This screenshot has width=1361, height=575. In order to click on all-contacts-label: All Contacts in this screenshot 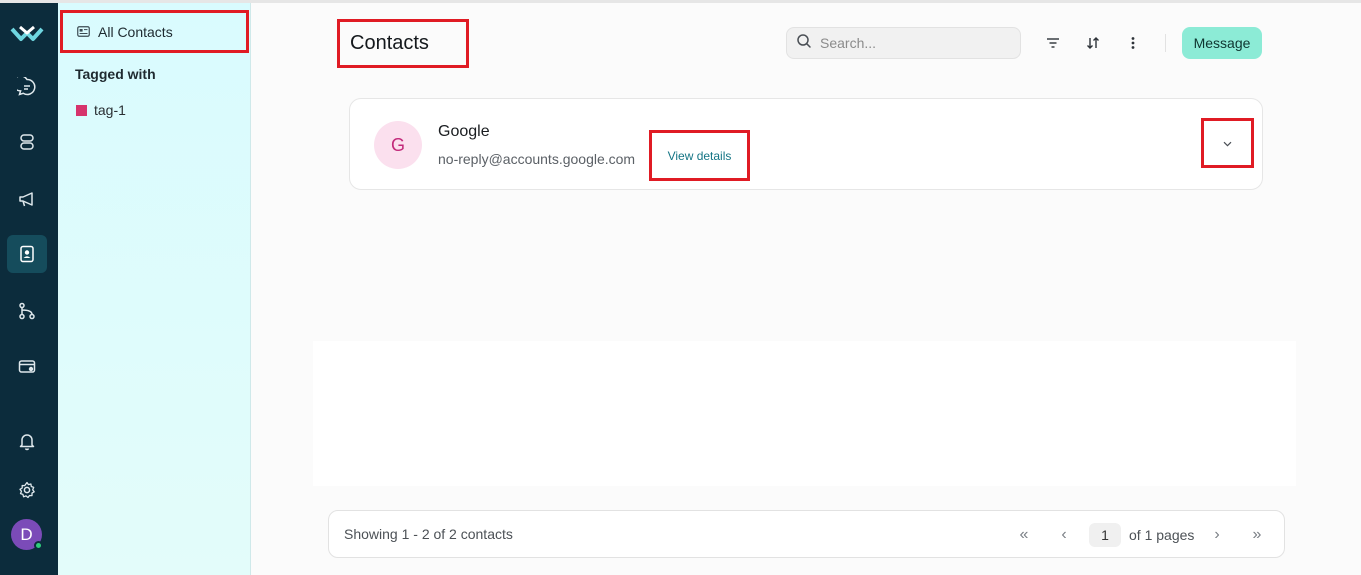, I will do `click(135, 31)`.